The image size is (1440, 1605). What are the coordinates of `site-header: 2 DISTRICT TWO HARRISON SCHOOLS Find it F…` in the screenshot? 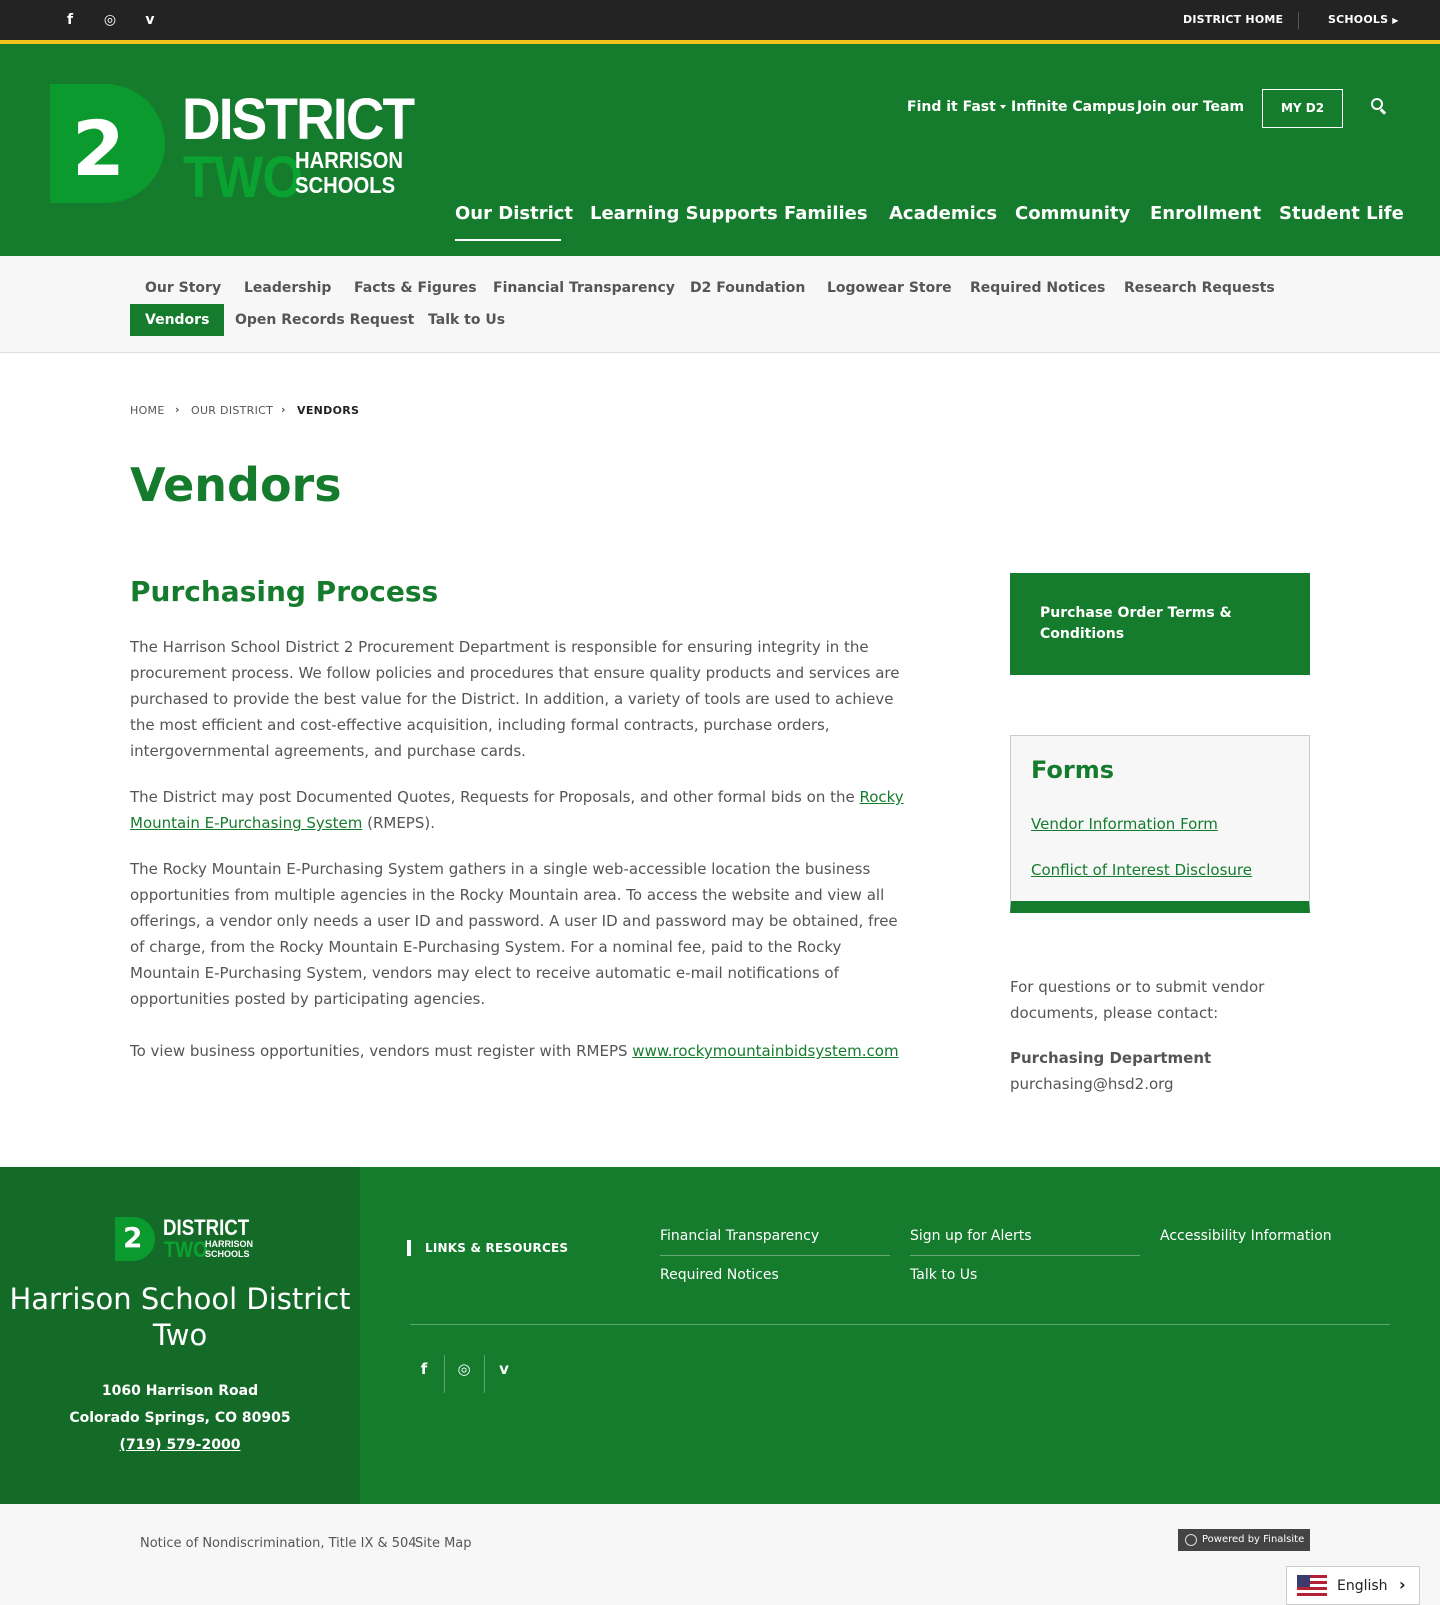 It's located at (720, 150).